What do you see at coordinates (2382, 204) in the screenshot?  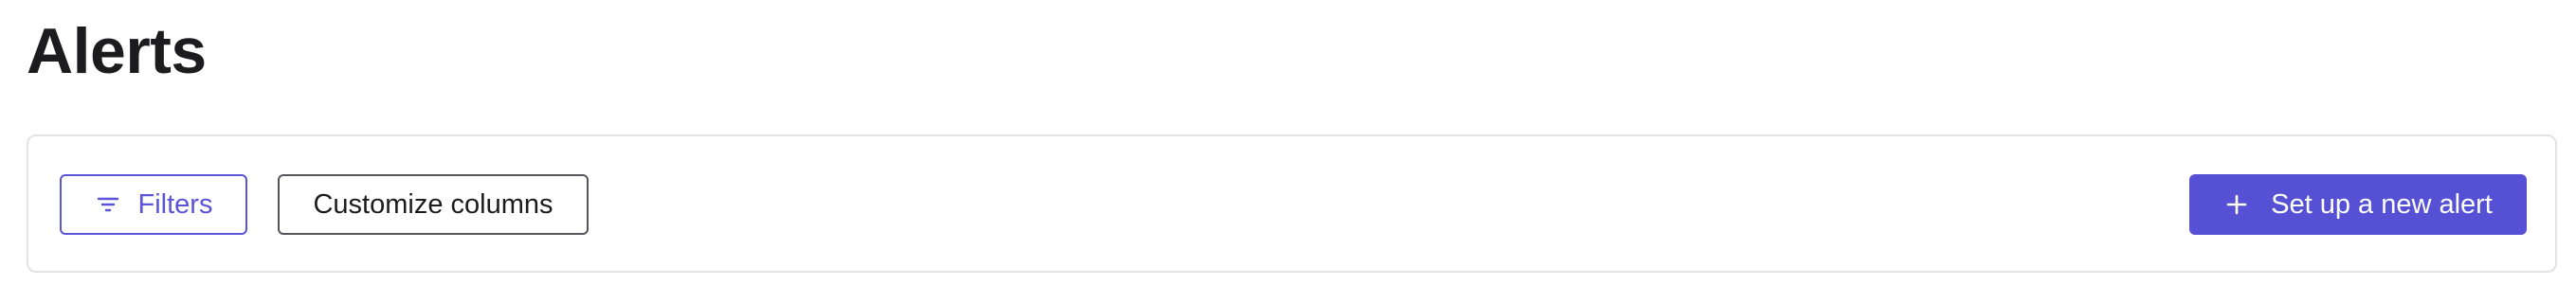 I see `new-alert-label: Set up a new alert` at bounding box center [2382, 204].